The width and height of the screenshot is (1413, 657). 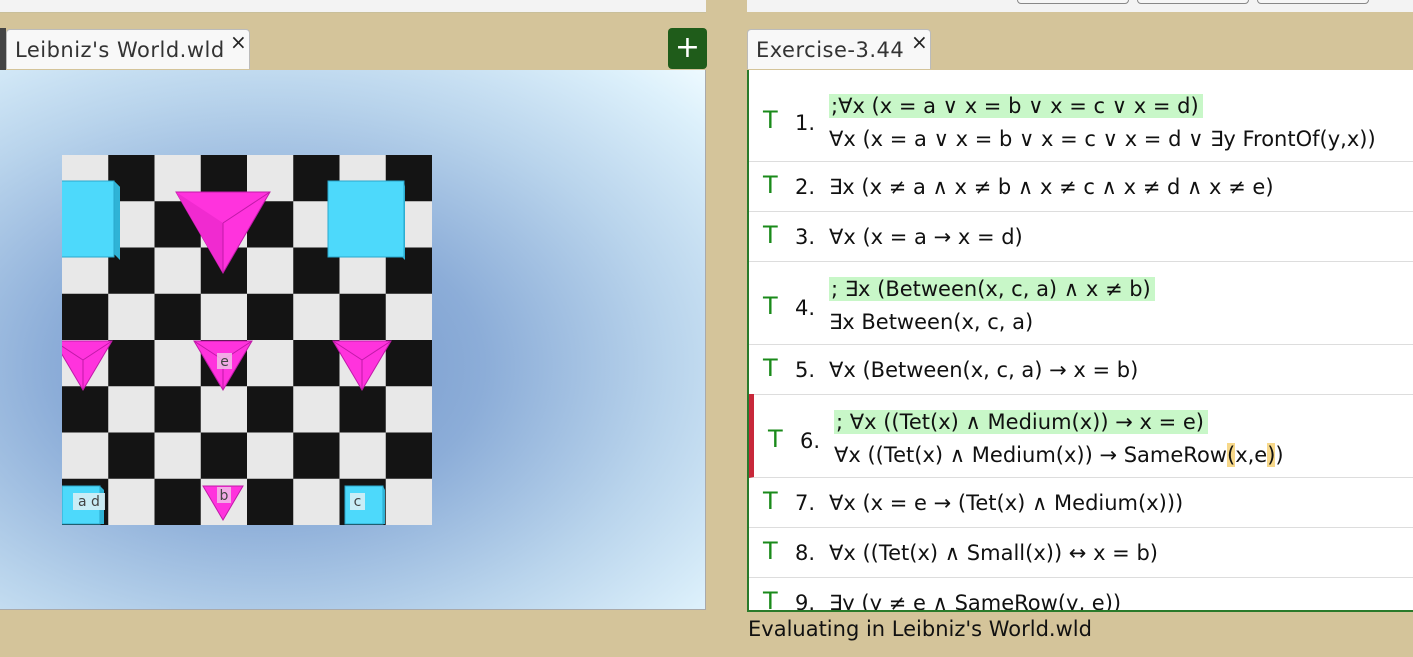 What do you see at coordinates (1006, 503) in the screenshot?
I see `row-formula: ∀x (x = e → (Tet(x) ∧ Medium(x)))` at bounding box center [1006, 503].